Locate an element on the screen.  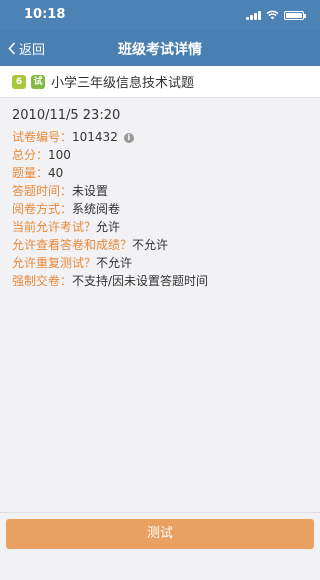
test-button: 测试 is located at coordinates (160, 534).